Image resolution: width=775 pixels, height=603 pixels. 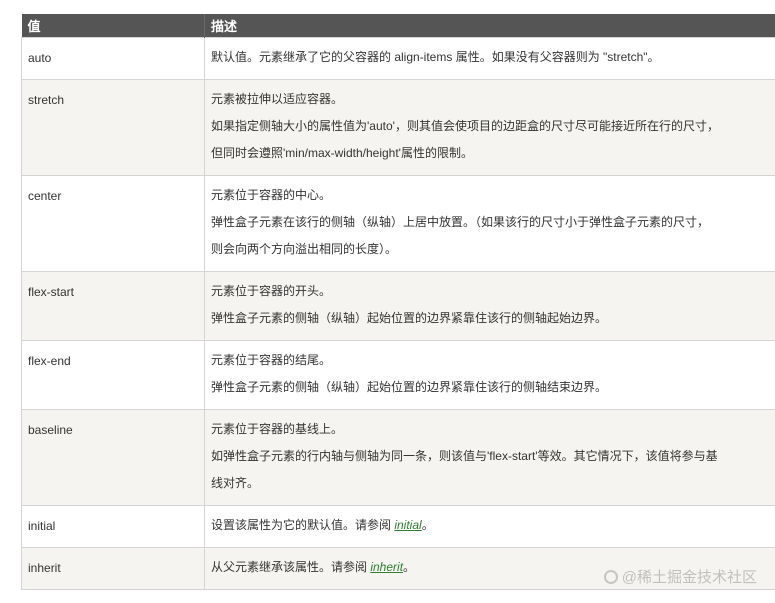 I want to click on reference-link-inherit: inherit, so click(x=386, y=567).